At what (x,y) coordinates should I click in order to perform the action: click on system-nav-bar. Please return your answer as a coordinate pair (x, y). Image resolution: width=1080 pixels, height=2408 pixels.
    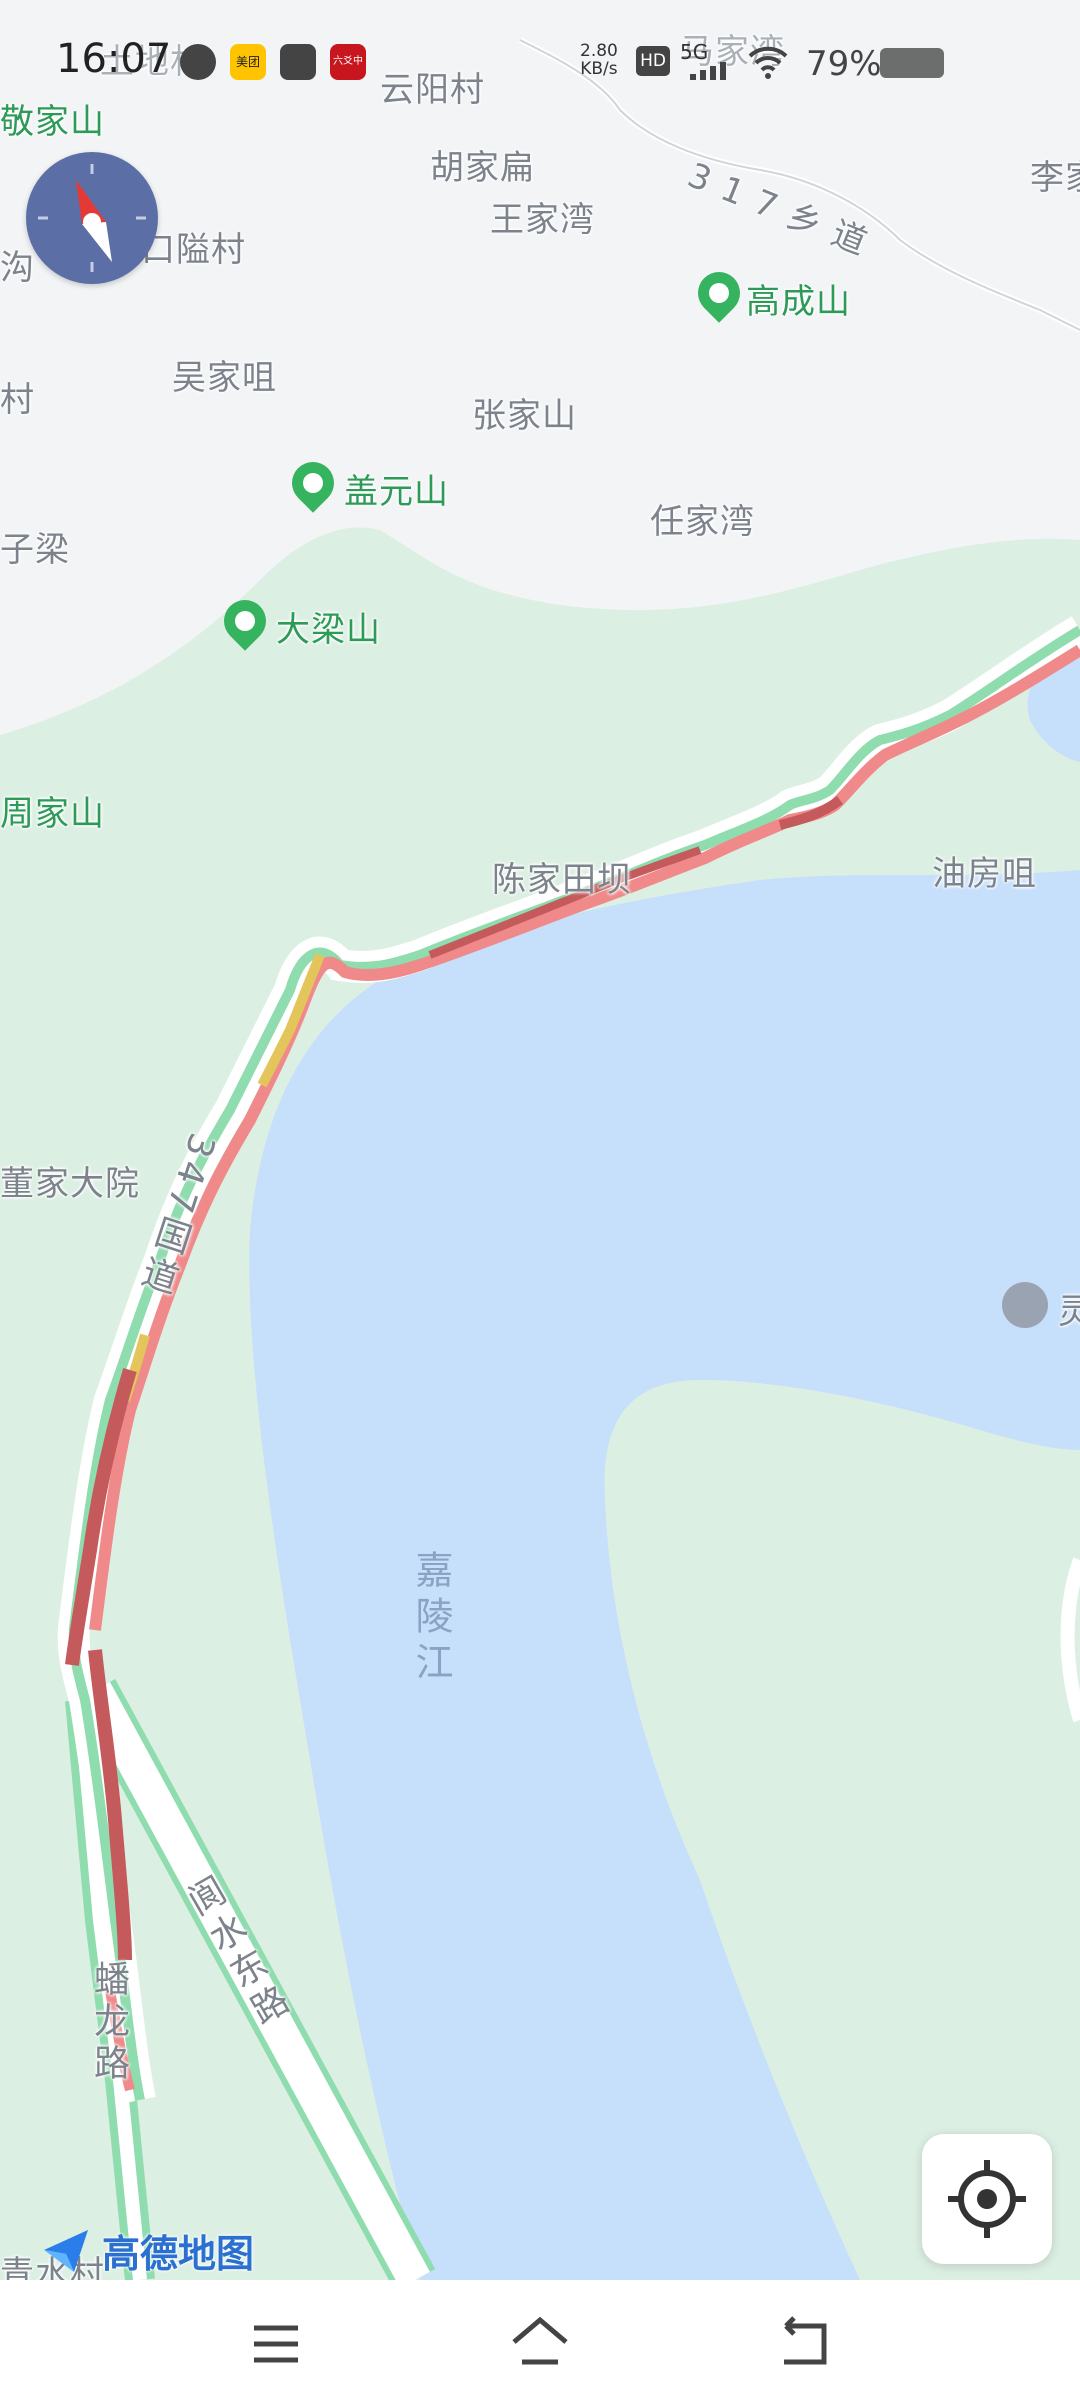
    Looking at the image, I should click on (540, 2344).